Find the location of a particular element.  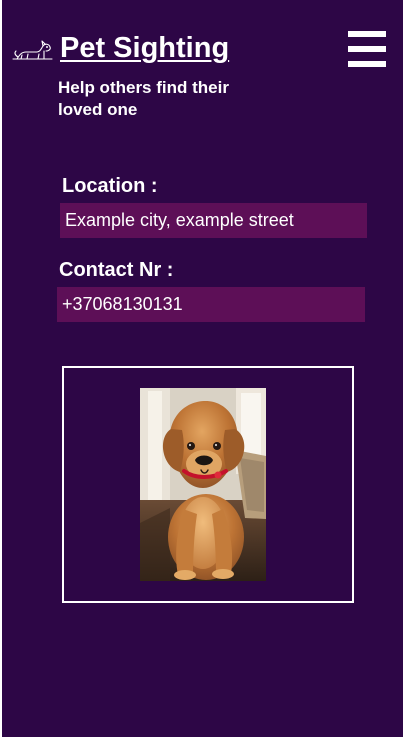

location-input is located at coordinates (213, 220).